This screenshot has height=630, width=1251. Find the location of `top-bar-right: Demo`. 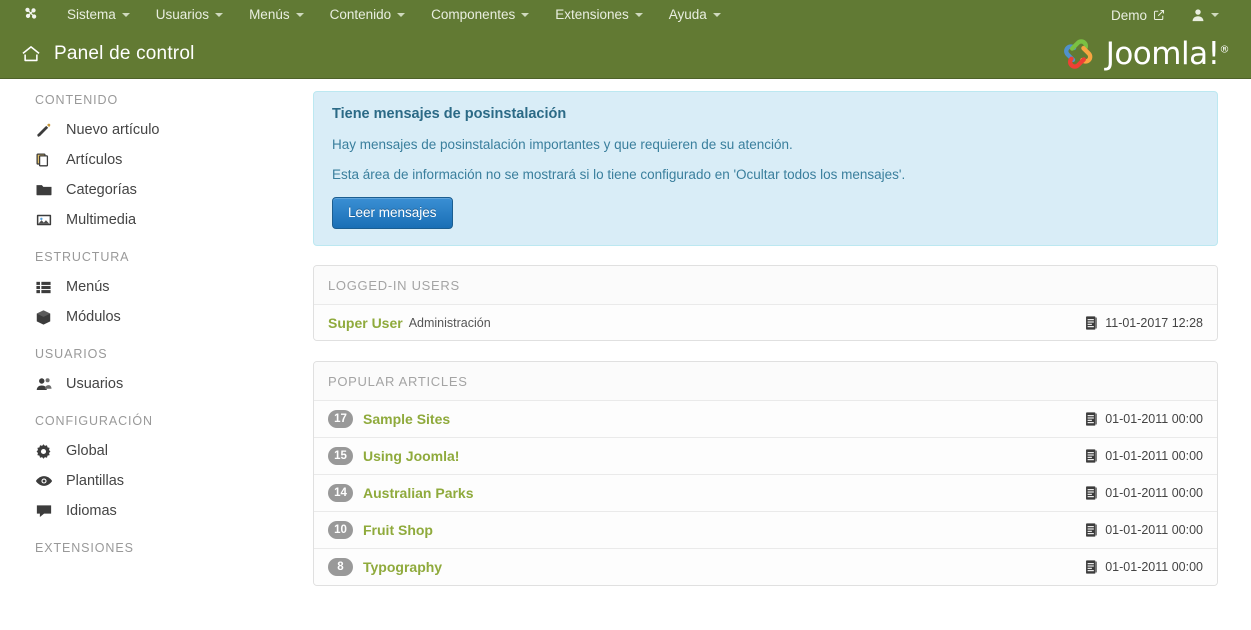

top-bar-right: Demo is located at coordinates (1170, 15).